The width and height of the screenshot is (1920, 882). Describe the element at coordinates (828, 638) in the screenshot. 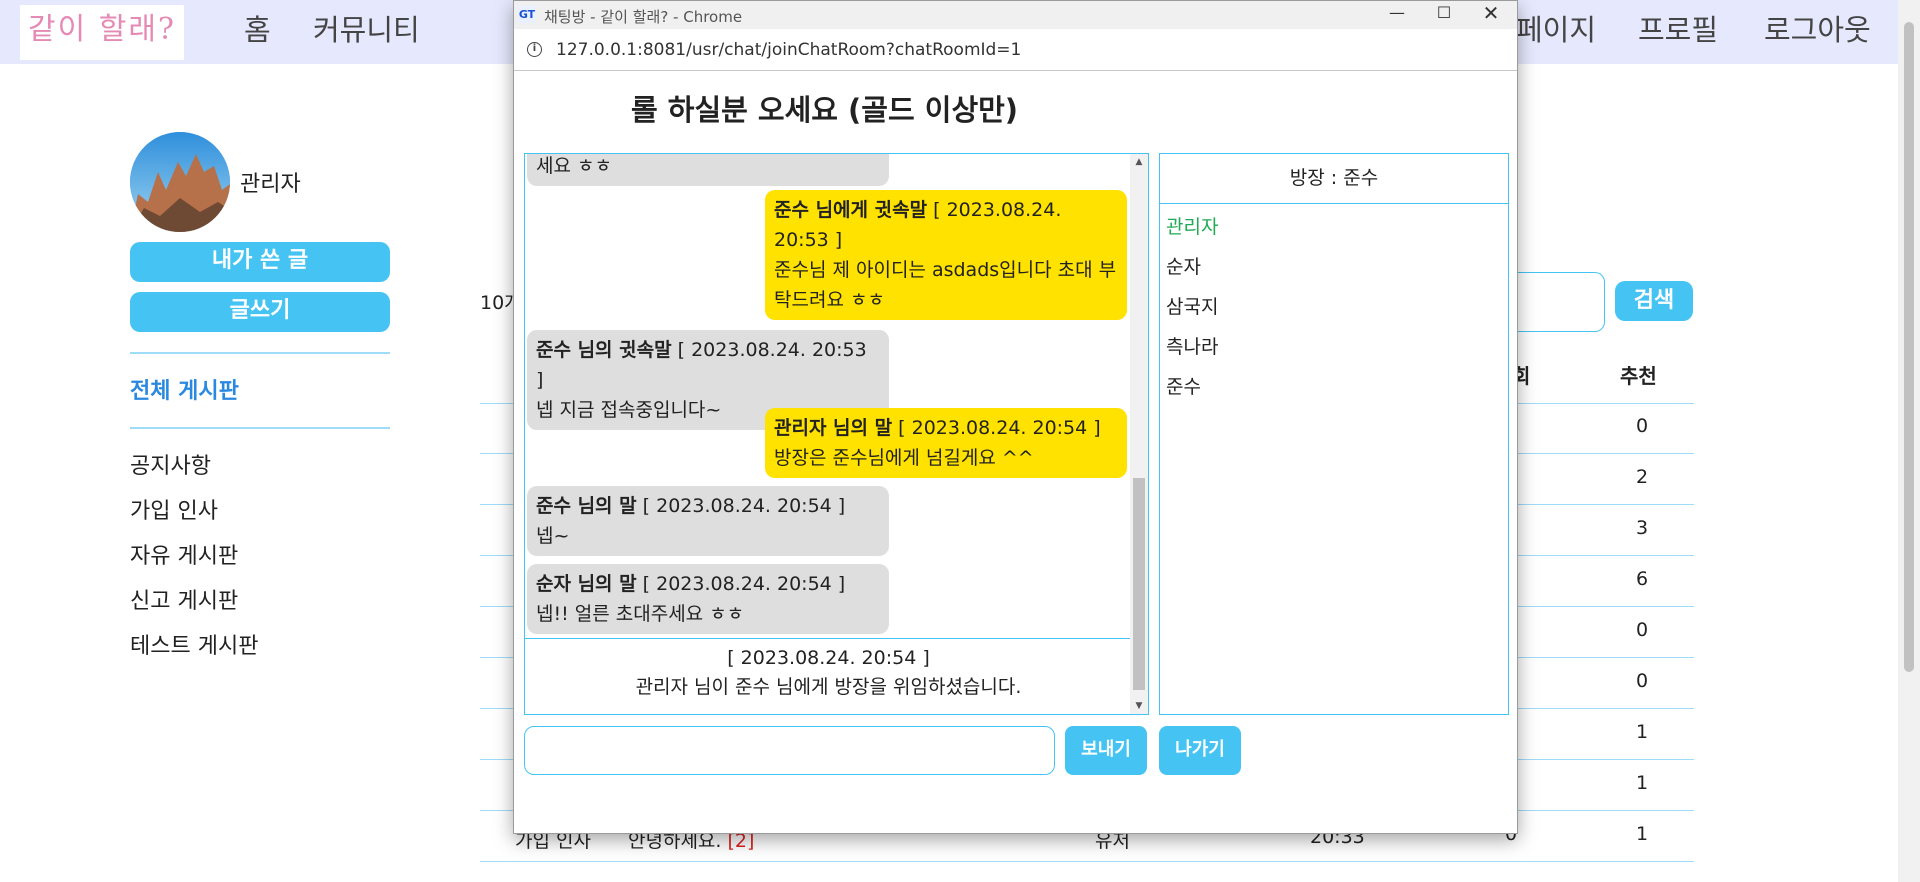

I see `system-divider` at that location.